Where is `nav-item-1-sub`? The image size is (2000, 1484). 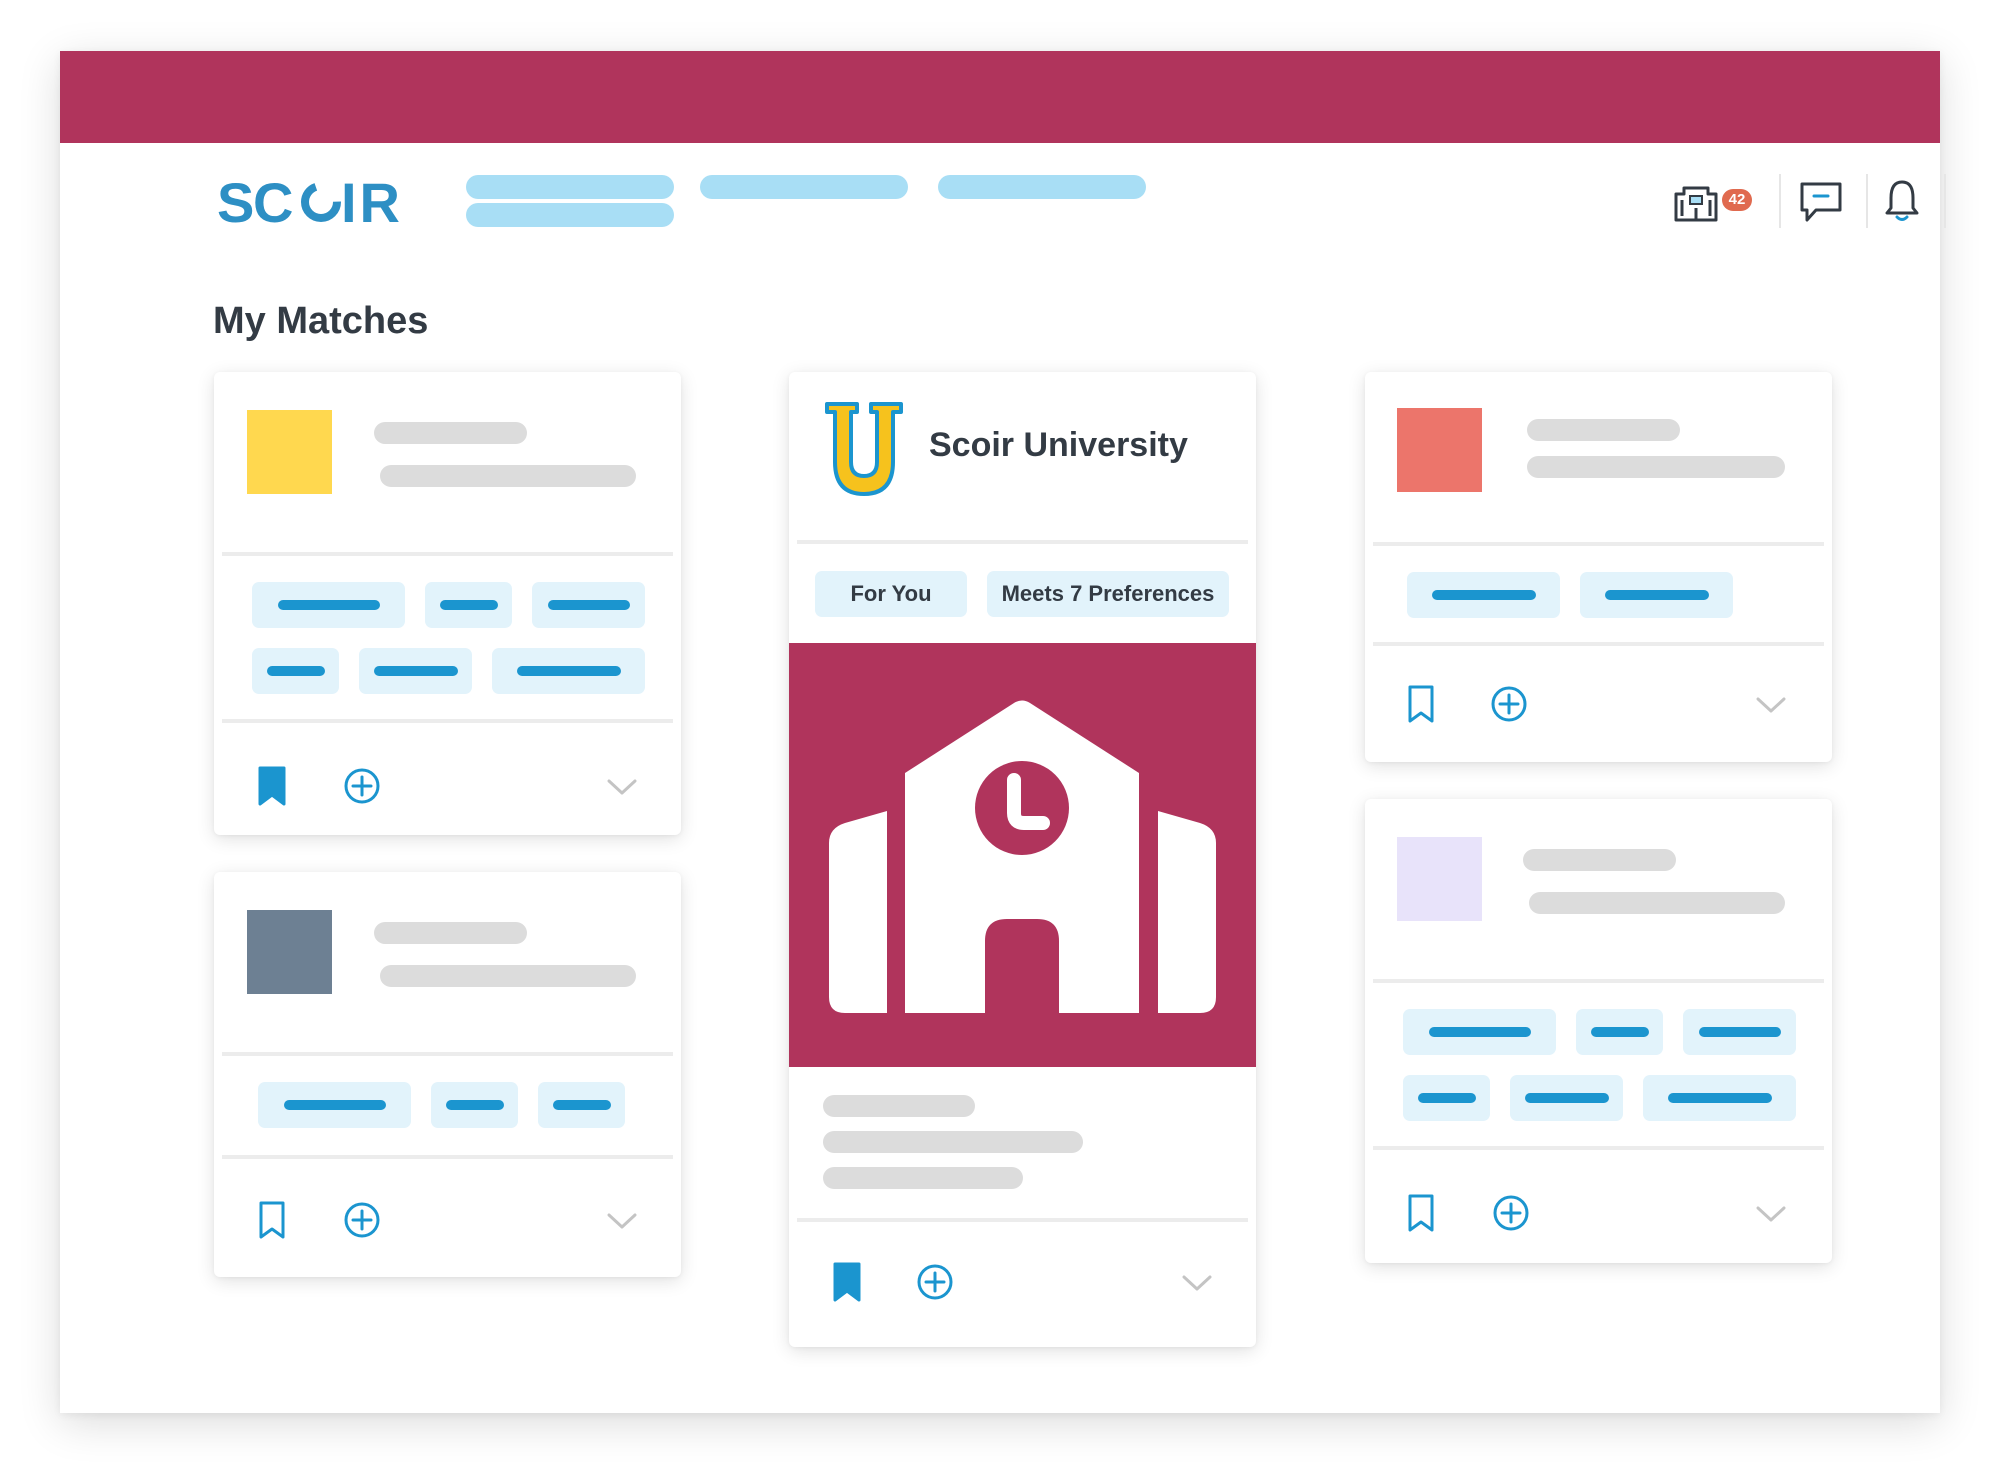 nav-item-1-sub is located at coordinates (570, 215).